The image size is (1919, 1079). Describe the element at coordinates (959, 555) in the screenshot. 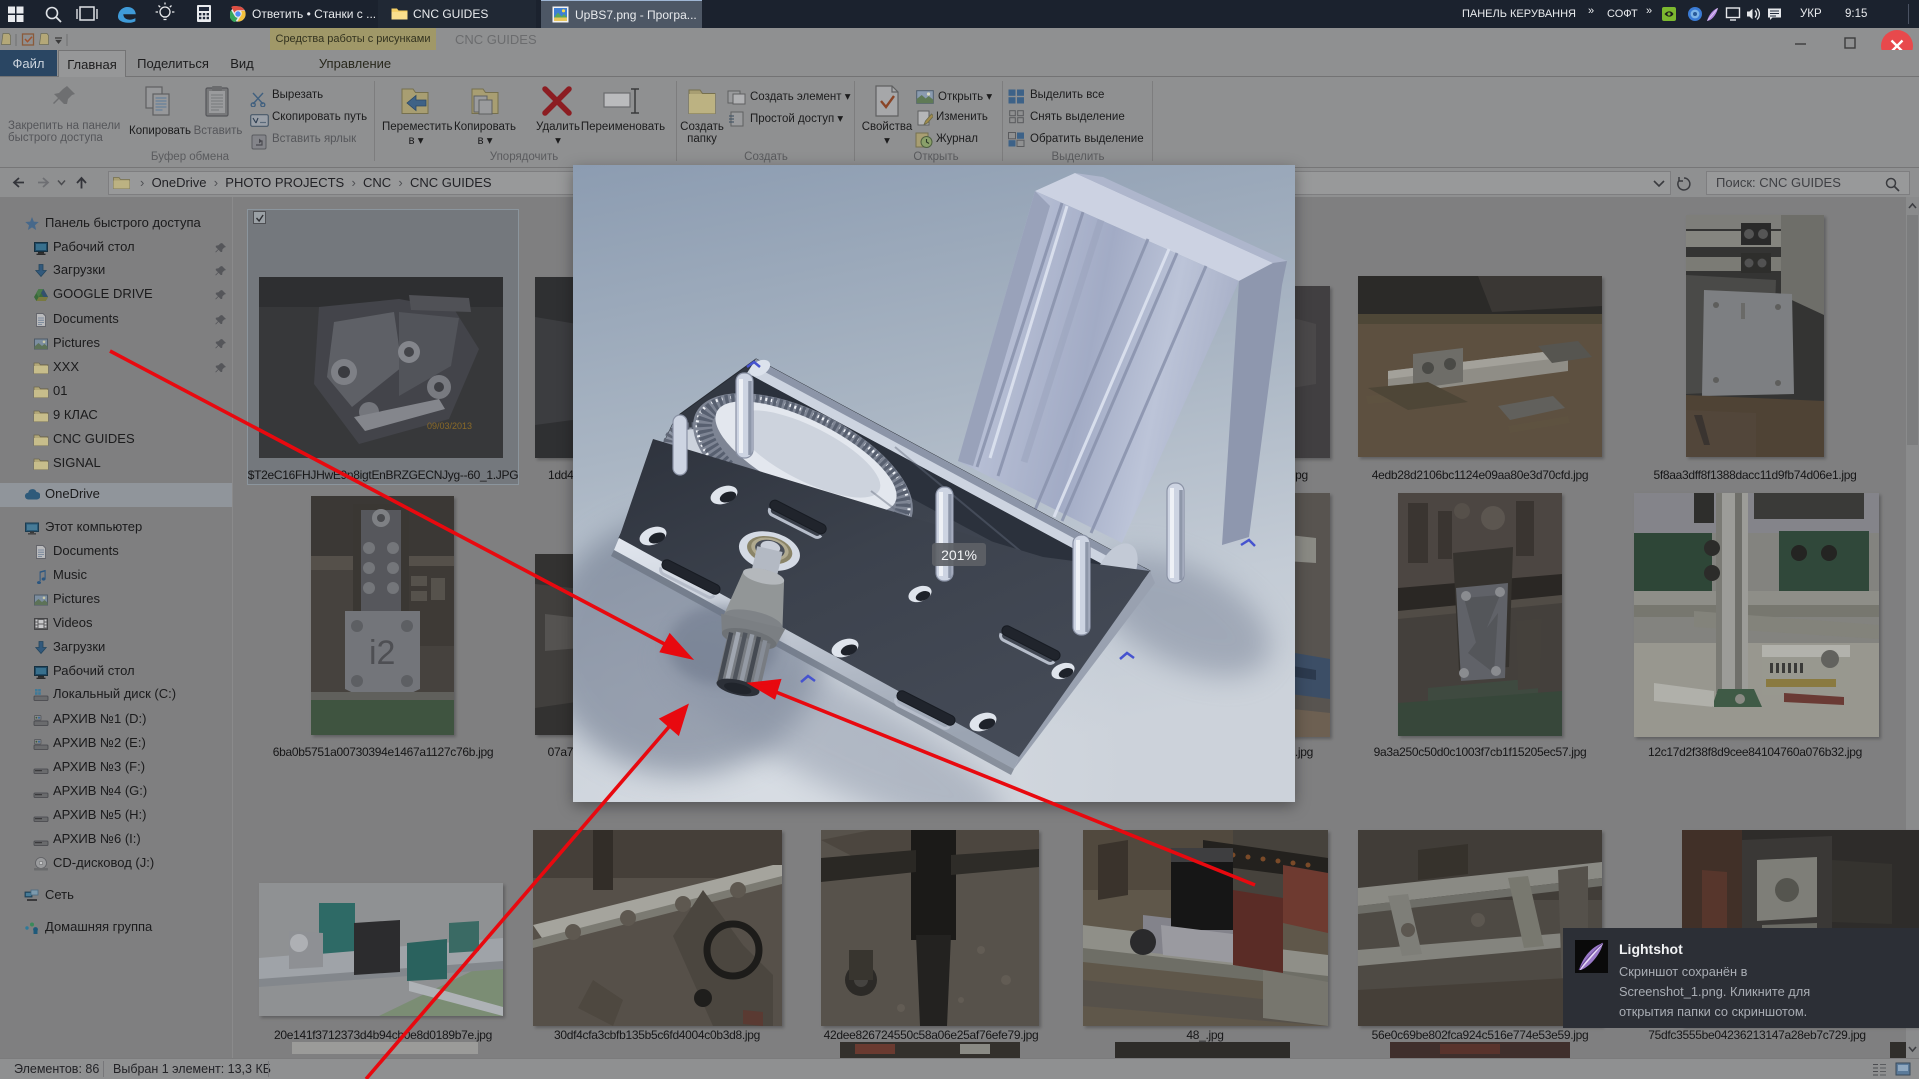

I see `svg-text: 201%` at that location.